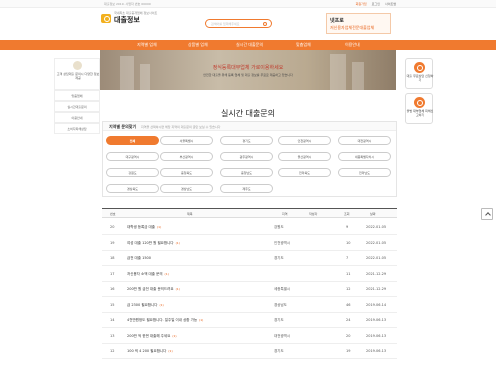  Describe the element at coordinates (376, 304) in the screenshot. I see `row-date: 2019.06.14` at that location.